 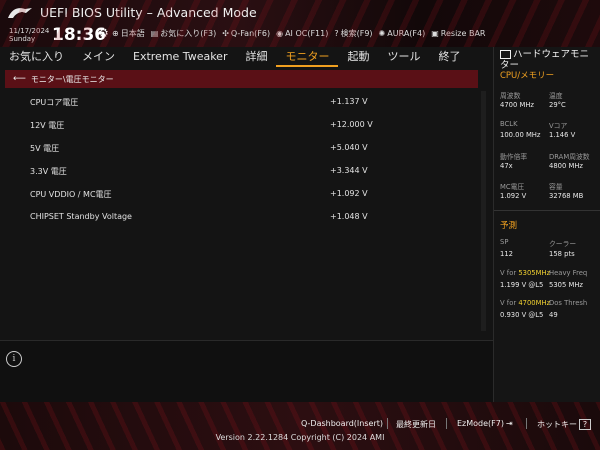 I want to click on date-display: 11/17/2024 Sunday, so click(x=29, y=35).